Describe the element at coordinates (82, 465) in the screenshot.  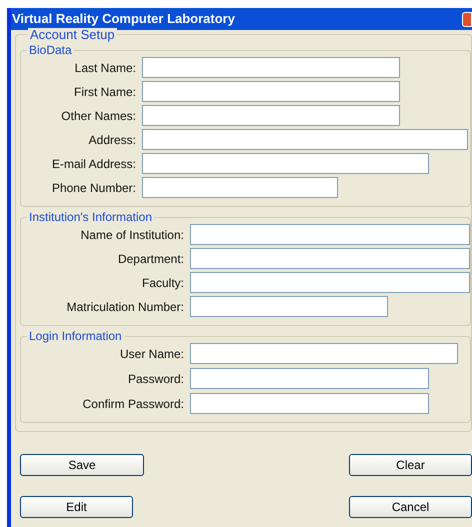
I see `action-button: Save` at that location.